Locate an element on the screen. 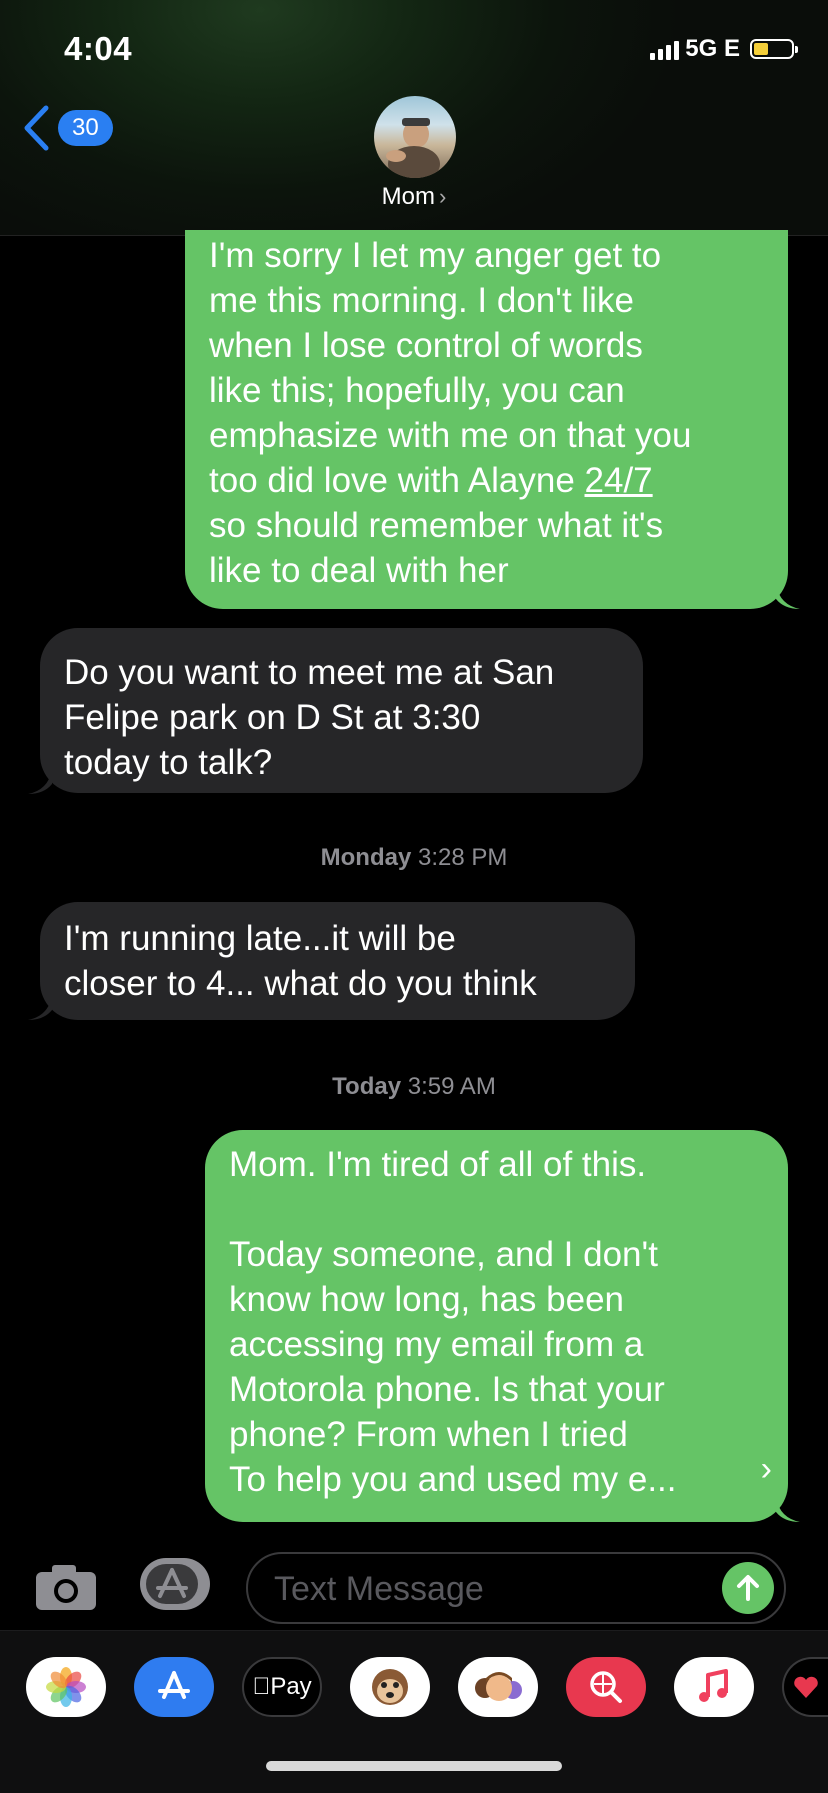 The width and height of the screenshot is (828, 1793). contact-avatar is located at coordinates (415, 137).